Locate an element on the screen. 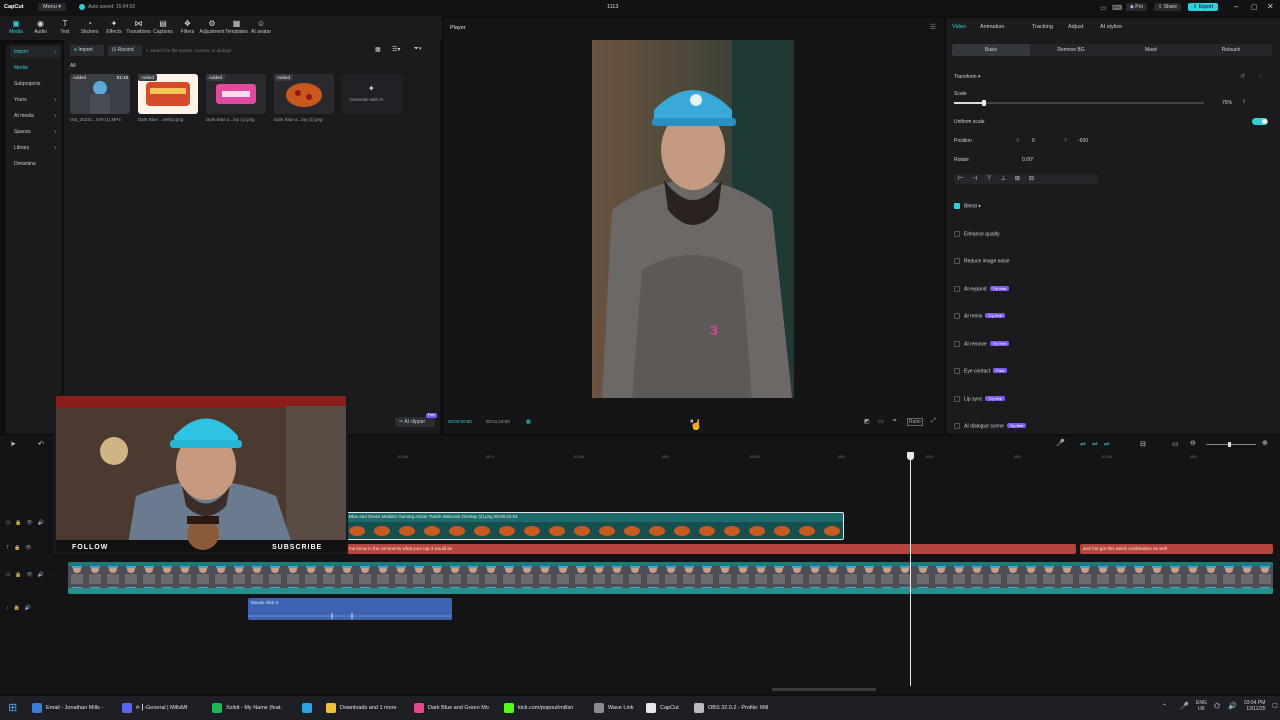 This screenshot has height=720, width=1280. generate-with-ai-tile: ✦ Generate with AI is located at coordinates (372, 94).